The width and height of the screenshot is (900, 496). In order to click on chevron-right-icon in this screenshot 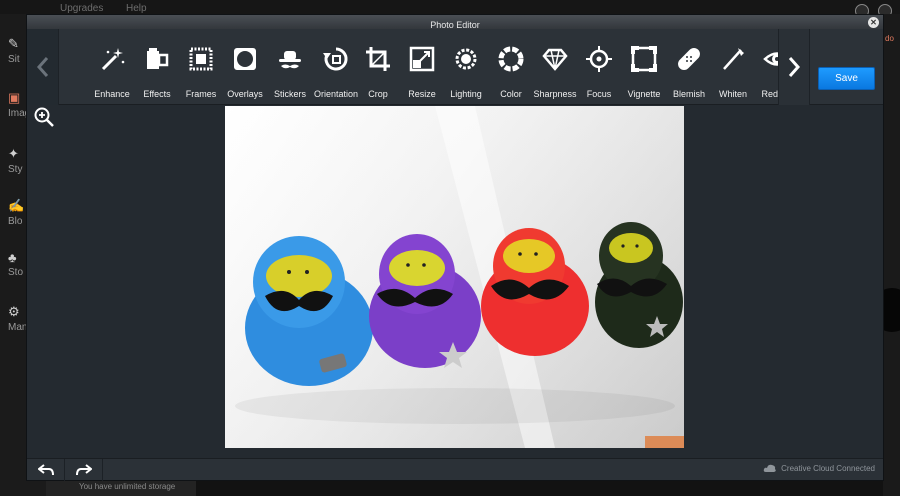, I will do `click(794, 67)`.